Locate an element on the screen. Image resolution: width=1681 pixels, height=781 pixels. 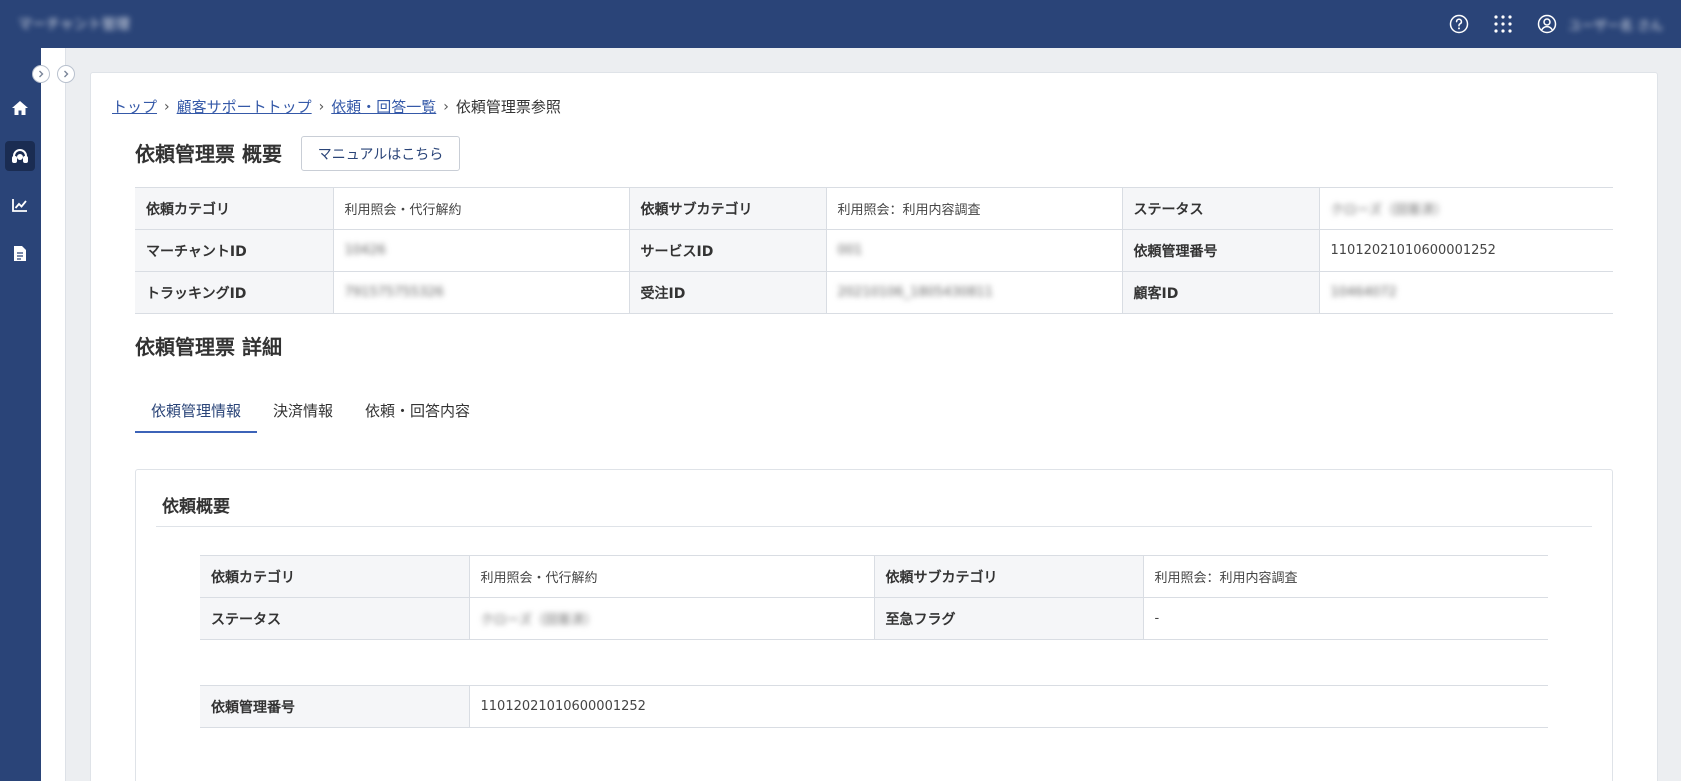
overview-label: 顧客ID is located at coordinates (1220, 292).